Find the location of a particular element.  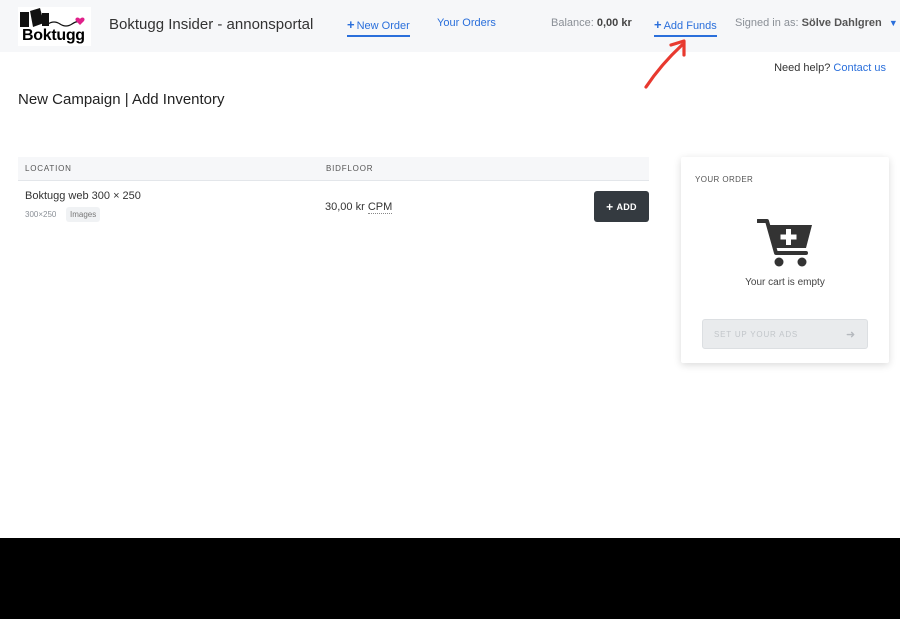

column-location: LOCATION is located at coordinates (48, 168).